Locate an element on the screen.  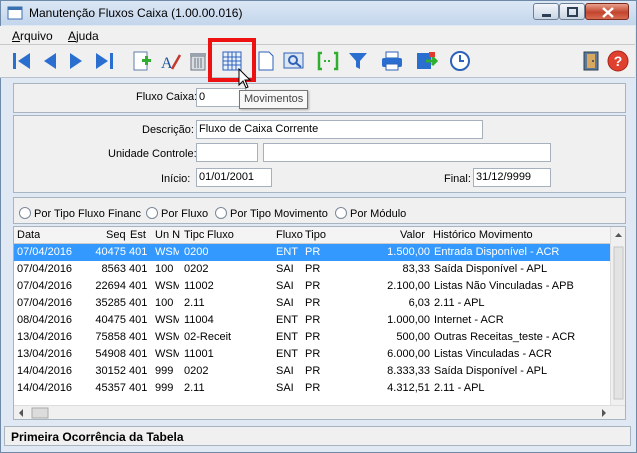
first-record-icon is located at coordinates (22, 61).